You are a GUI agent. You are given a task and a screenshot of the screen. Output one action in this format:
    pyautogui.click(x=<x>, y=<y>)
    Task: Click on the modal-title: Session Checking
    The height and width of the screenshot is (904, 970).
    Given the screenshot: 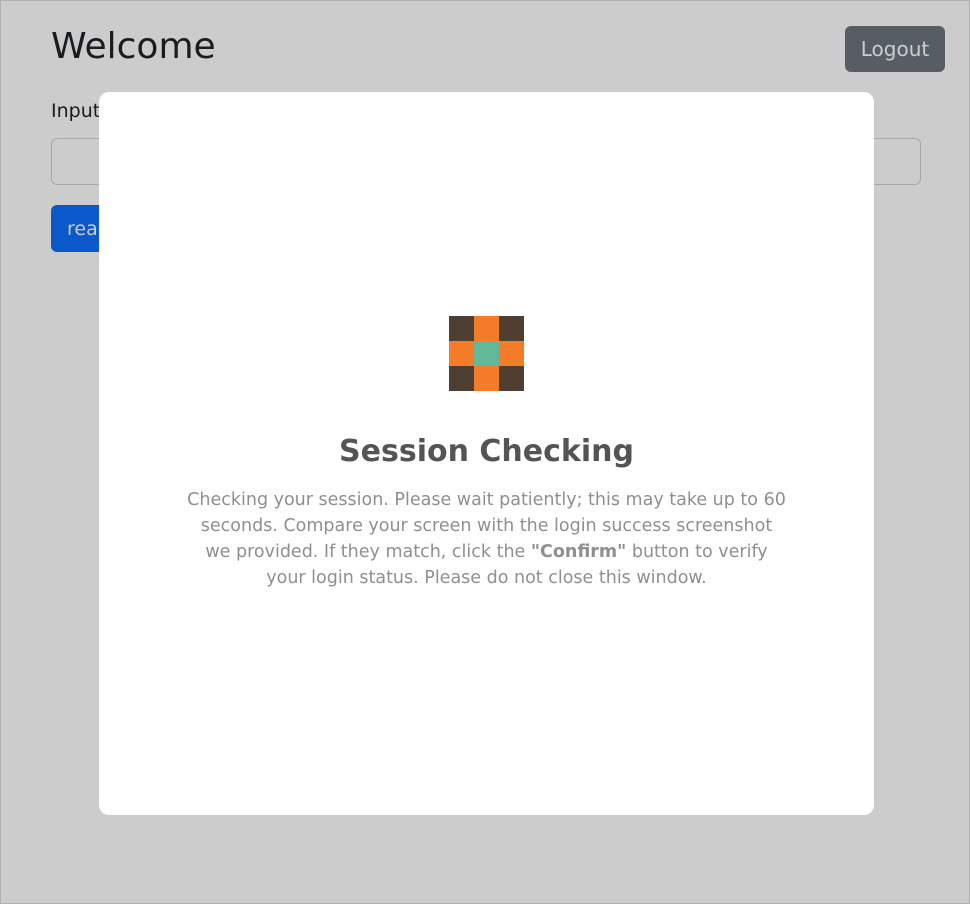 What is the action you would take?
    pyautogui.click(x=486, y=451)
    